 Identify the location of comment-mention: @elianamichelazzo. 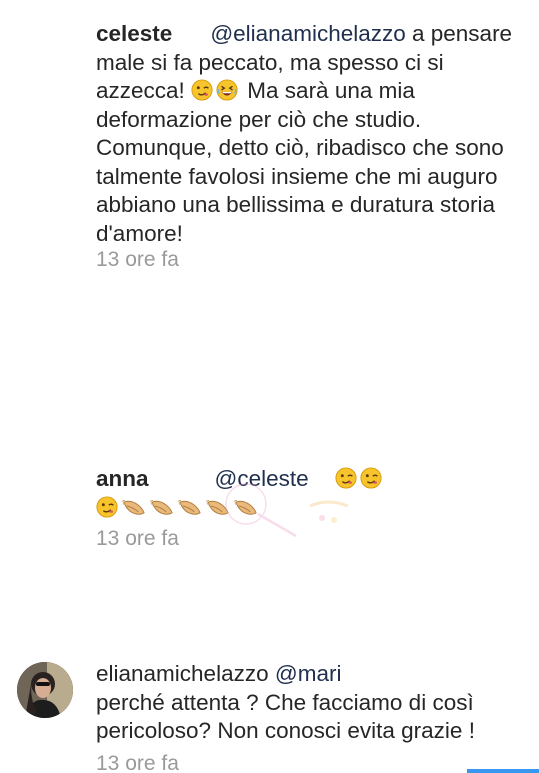
(307, 33).